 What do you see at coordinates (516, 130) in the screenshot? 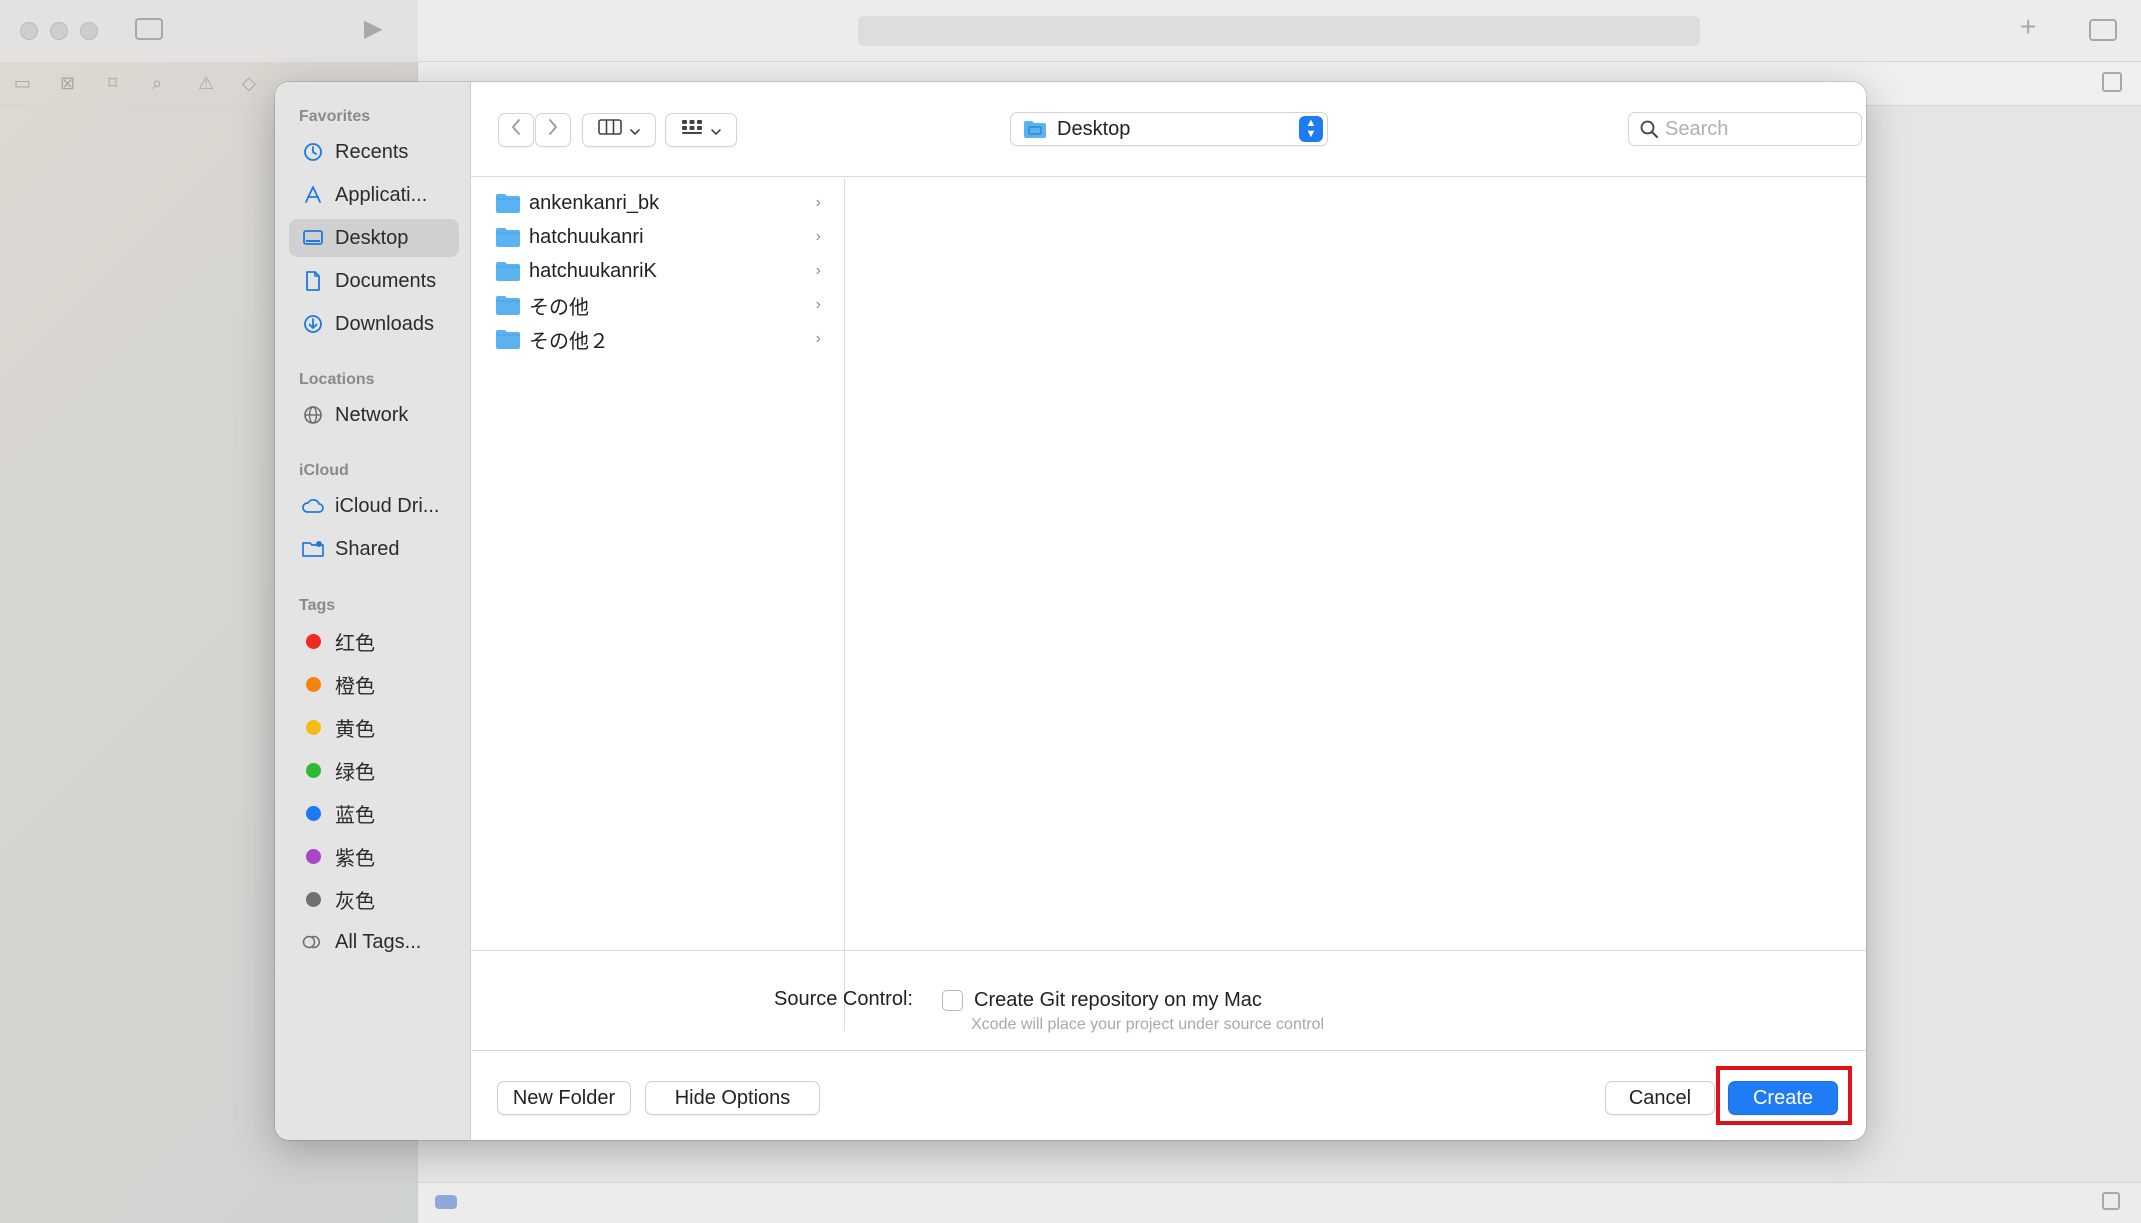
I see `back-button` at bounding box center [516, 130].